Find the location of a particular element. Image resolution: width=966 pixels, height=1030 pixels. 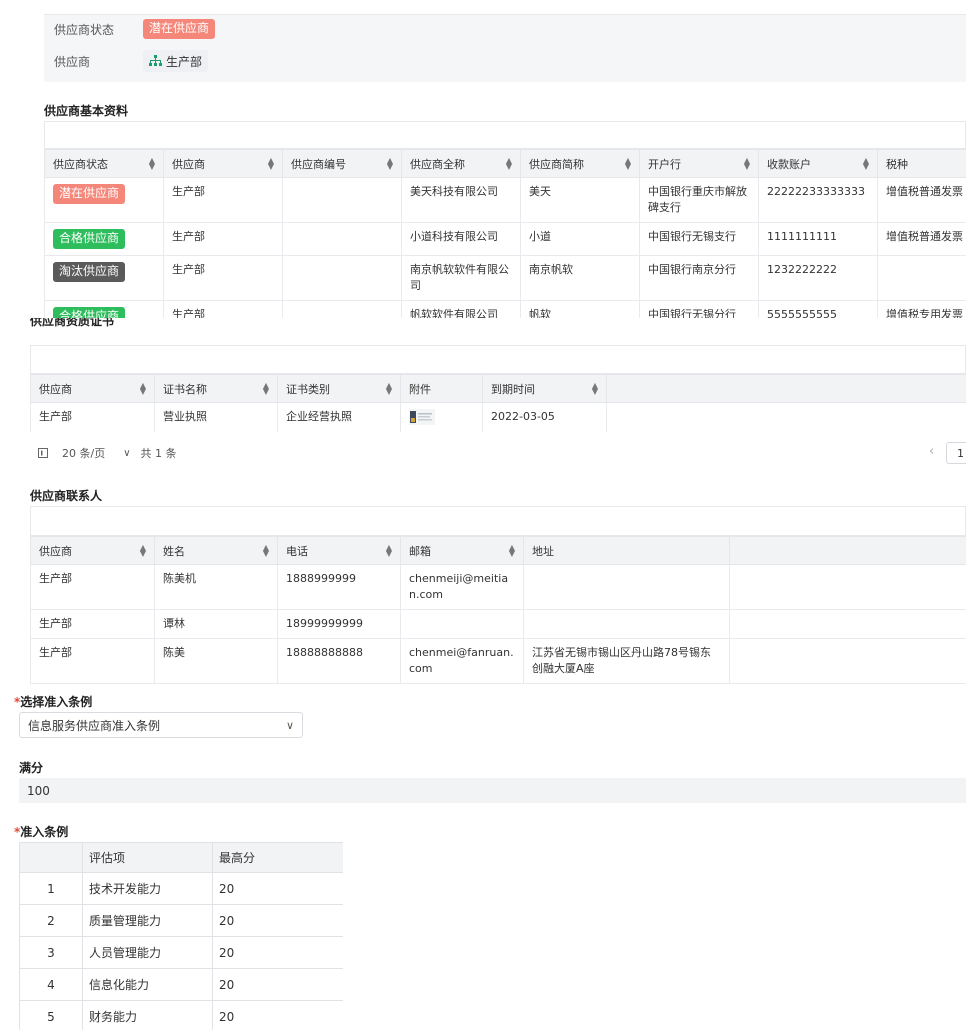

basic-info-toolbar is located at coordinates (505, 135).